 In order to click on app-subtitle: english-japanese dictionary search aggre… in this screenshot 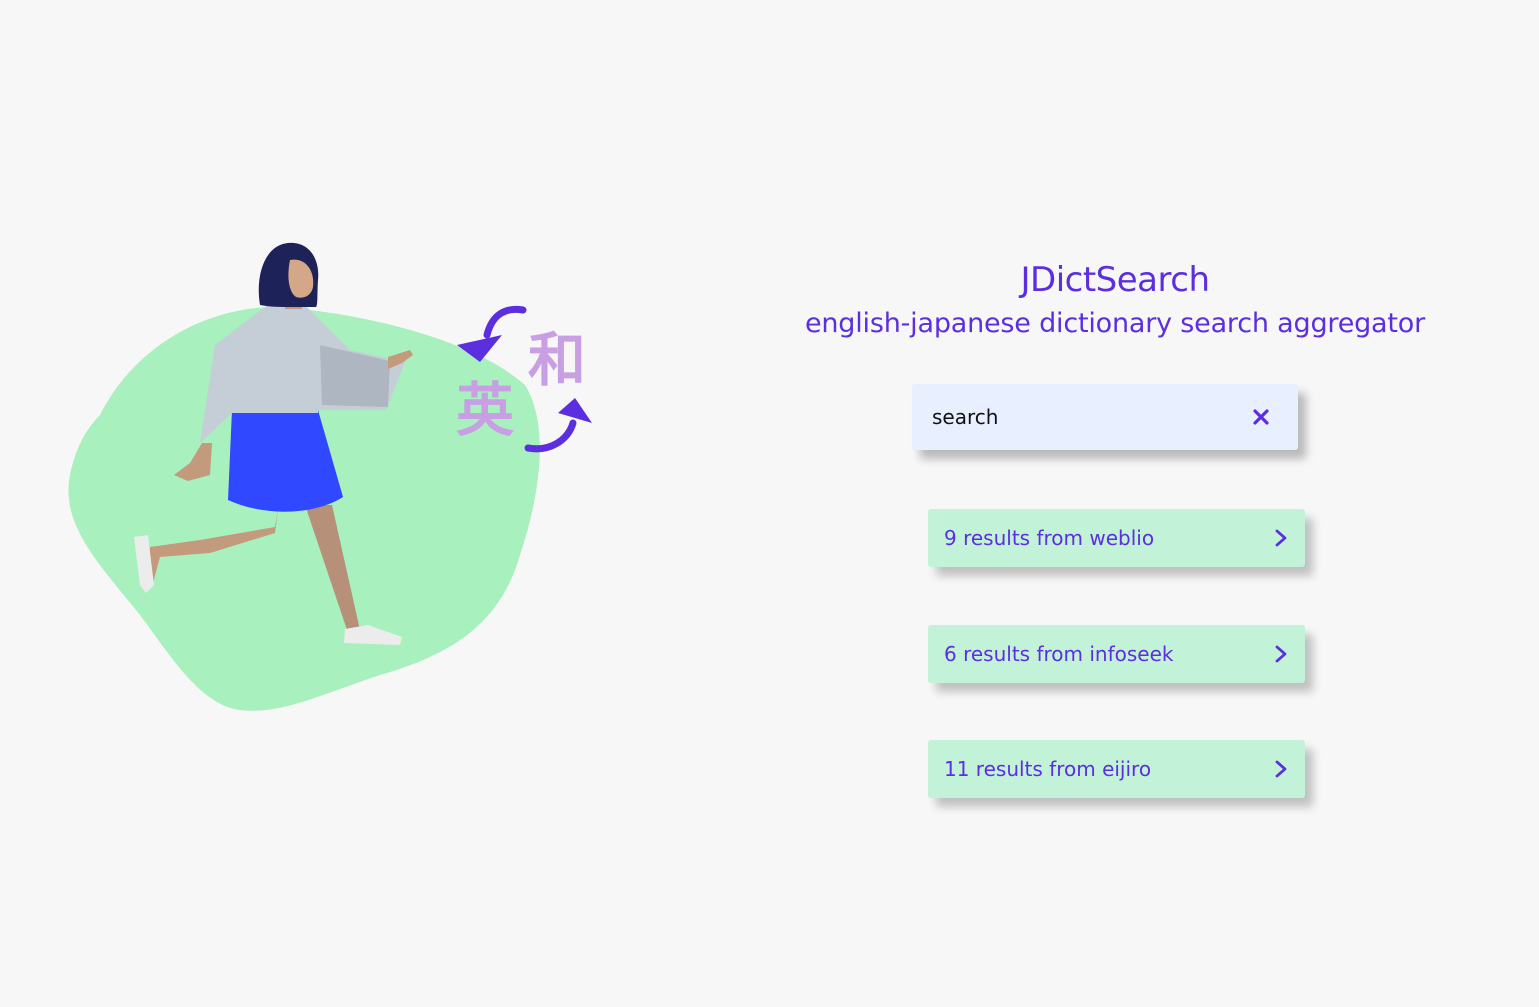, I will do `click(1115, 323)`.